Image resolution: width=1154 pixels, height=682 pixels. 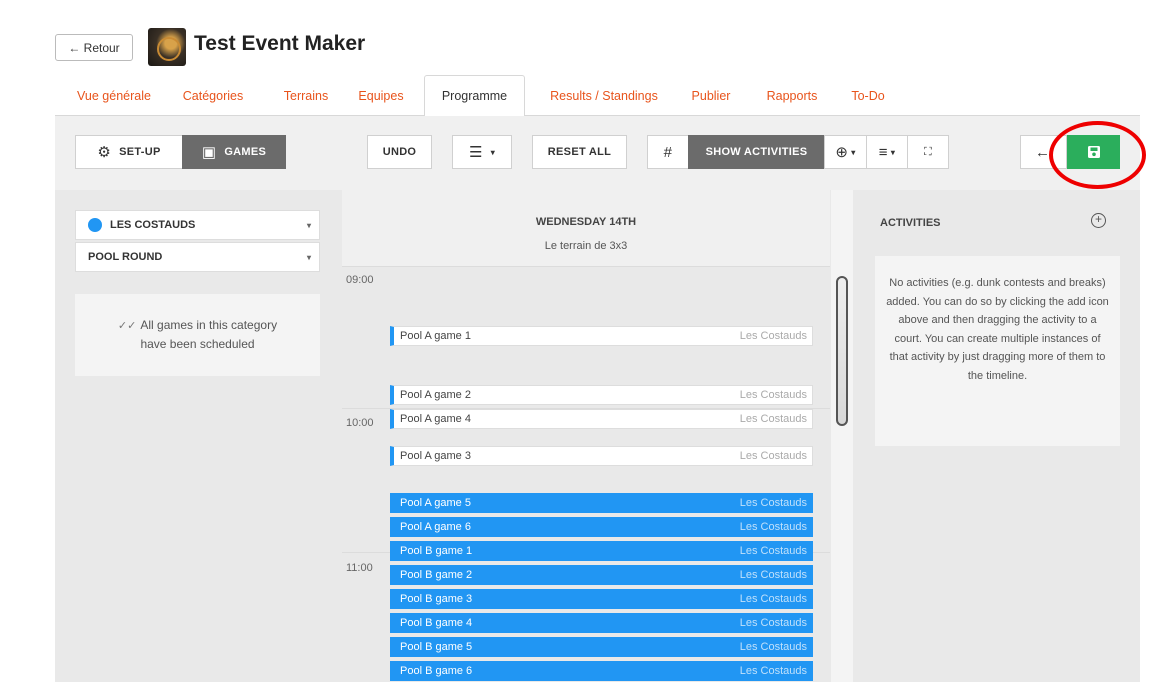 What do you see at coordinates (436, 623) in the screenshot?
I see `game-name: Pool B game 4` at bounding box center [436, 623].